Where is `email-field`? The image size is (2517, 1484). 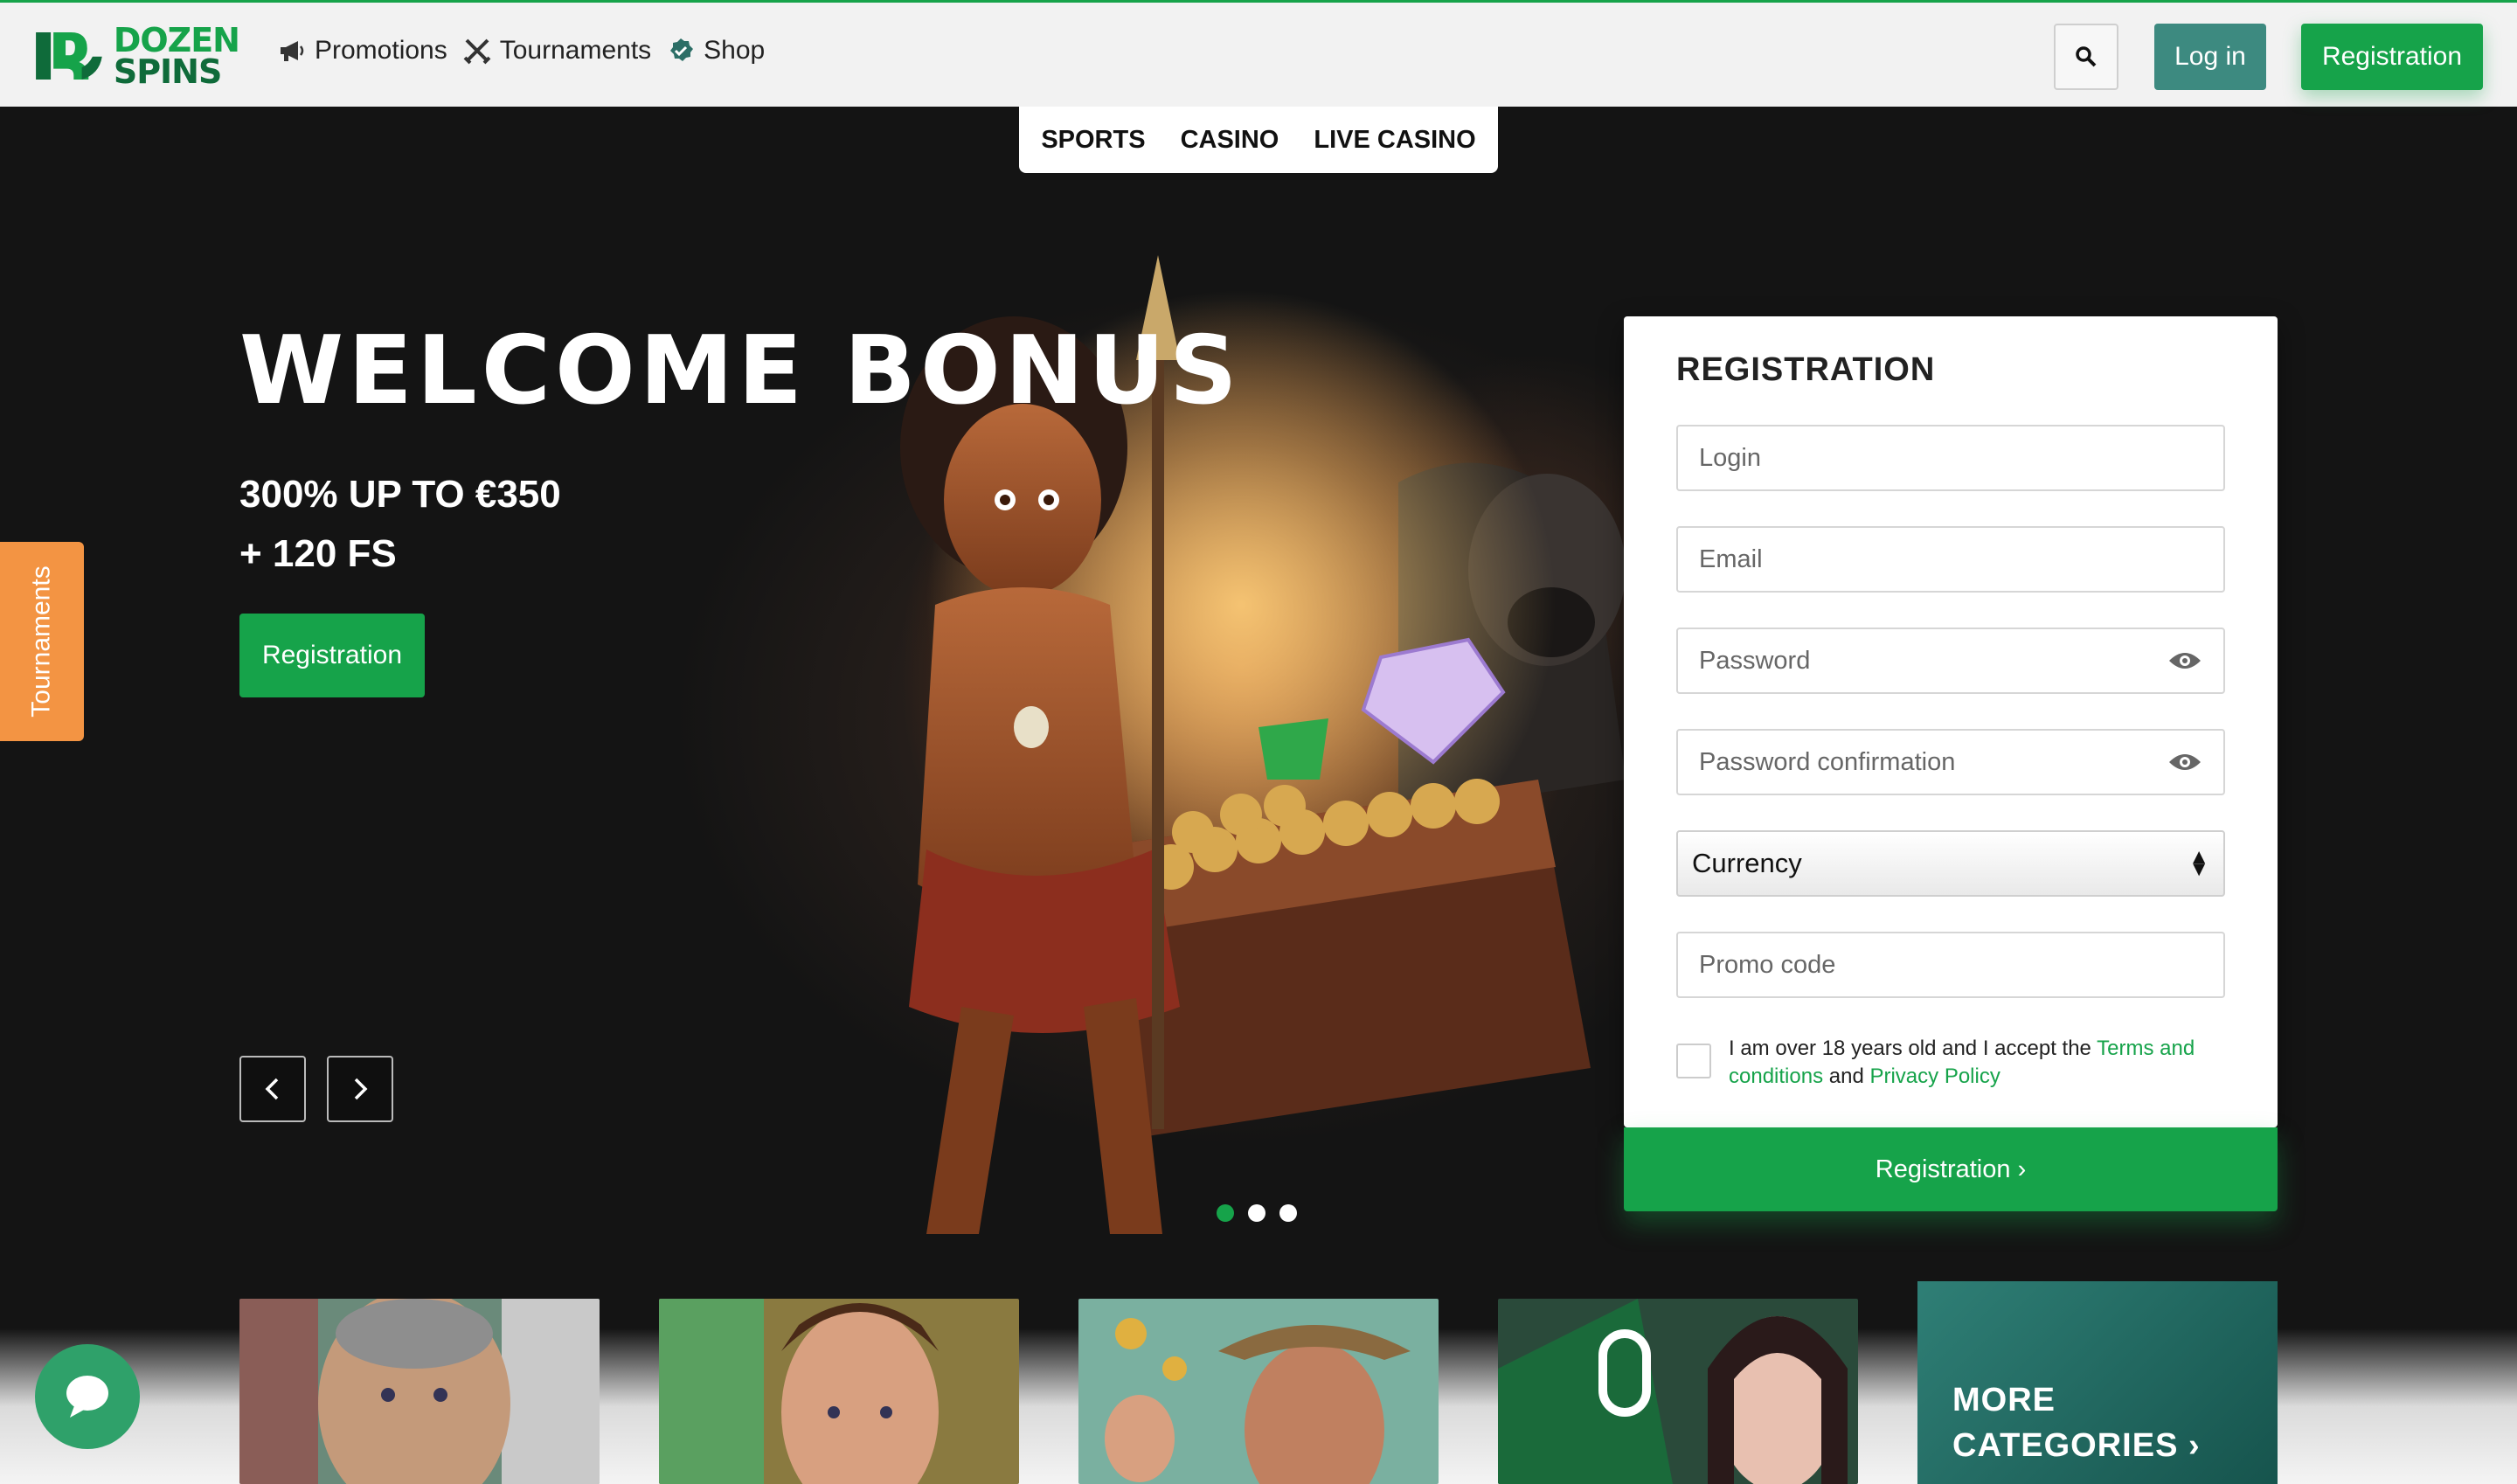
email-field is located at coordinates (1950, 559).